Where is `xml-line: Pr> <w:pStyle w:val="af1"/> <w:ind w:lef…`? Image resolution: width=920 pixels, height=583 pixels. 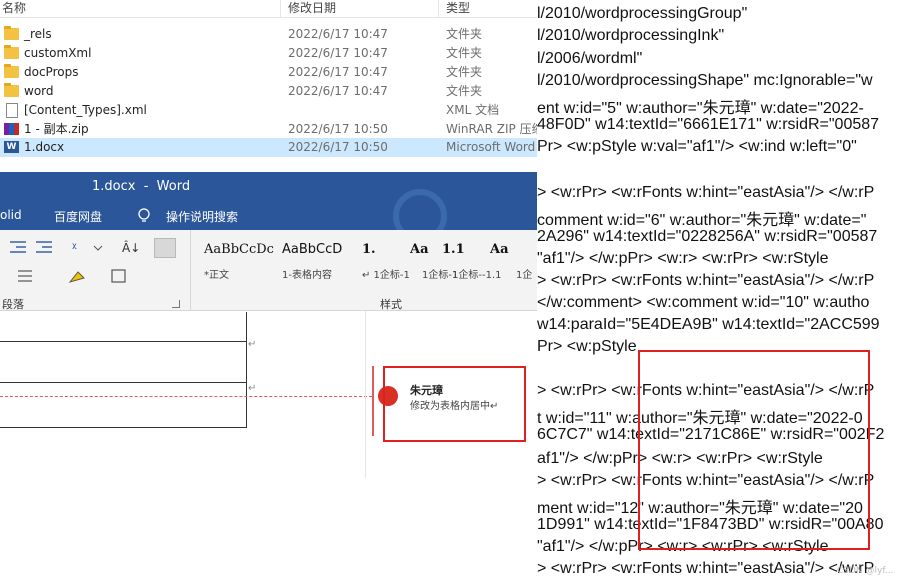
xml-line: Pr> <w:pStyle w:val="af1"/> <w:ind w:lef… is located at coordinates (697, 146).